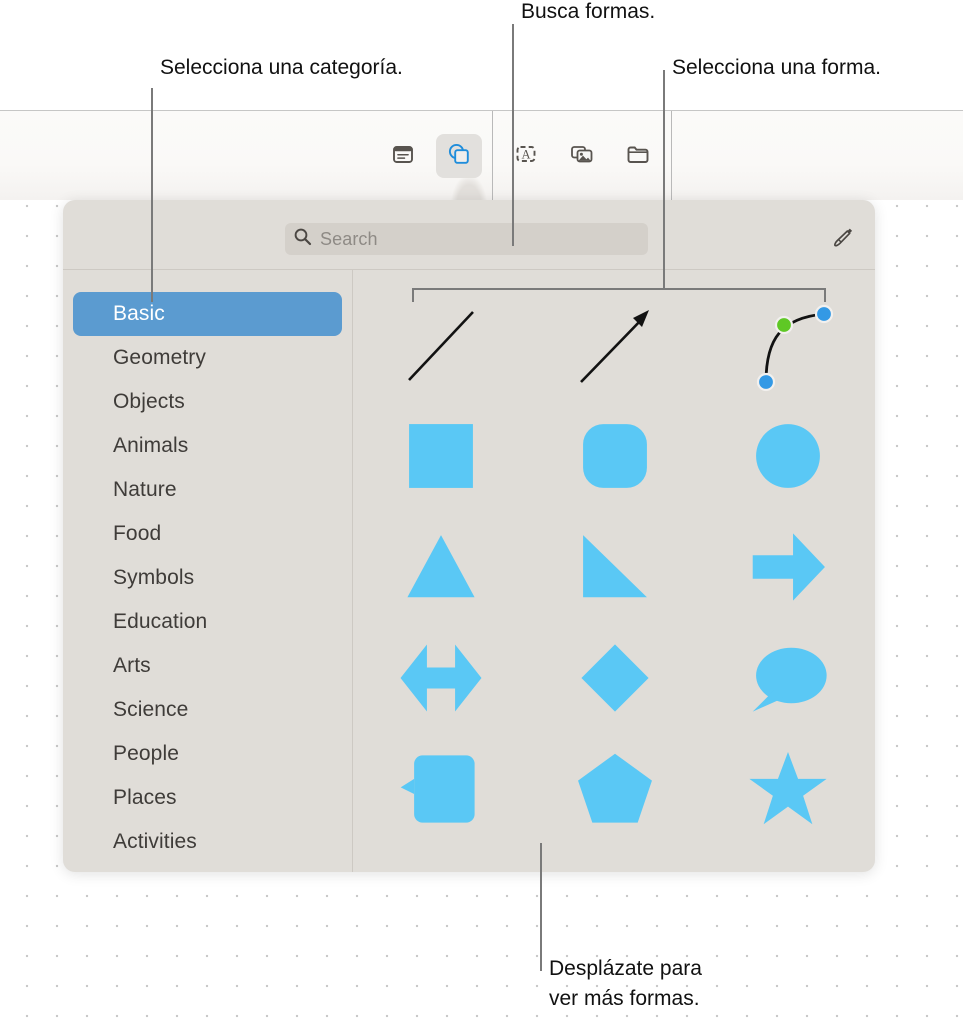  I want to click on bezier-curve-shape, so click(795, 348).